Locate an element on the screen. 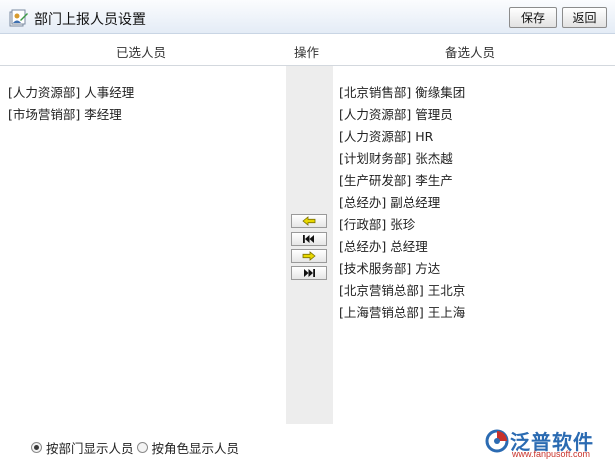 The height and width of the screenshot is (466, 615). list-item: [人力资源部] 人事经理 is located at coordinates (71, 95).